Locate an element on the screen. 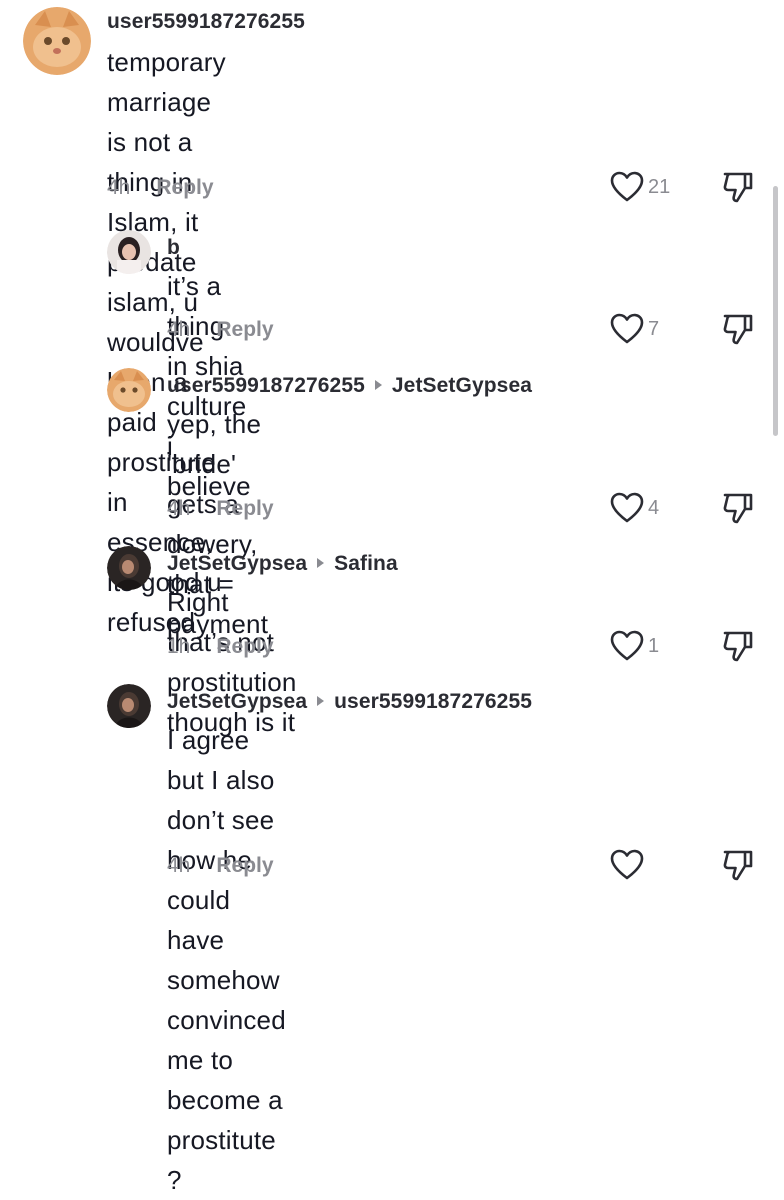 The image size is (784, 1200). comment-line: have somehow convinced me to become a is located at coordinates (226, 1020).